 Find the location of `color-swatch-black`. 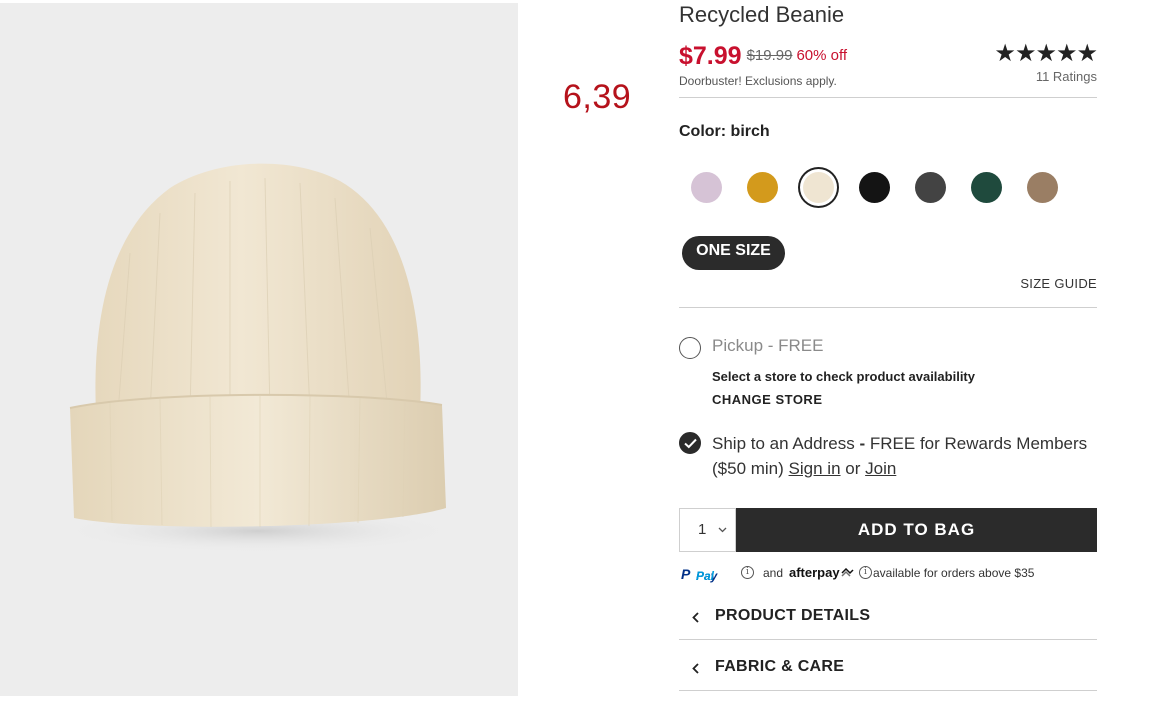

color-swatch-black is located at coordinates (874, 187).